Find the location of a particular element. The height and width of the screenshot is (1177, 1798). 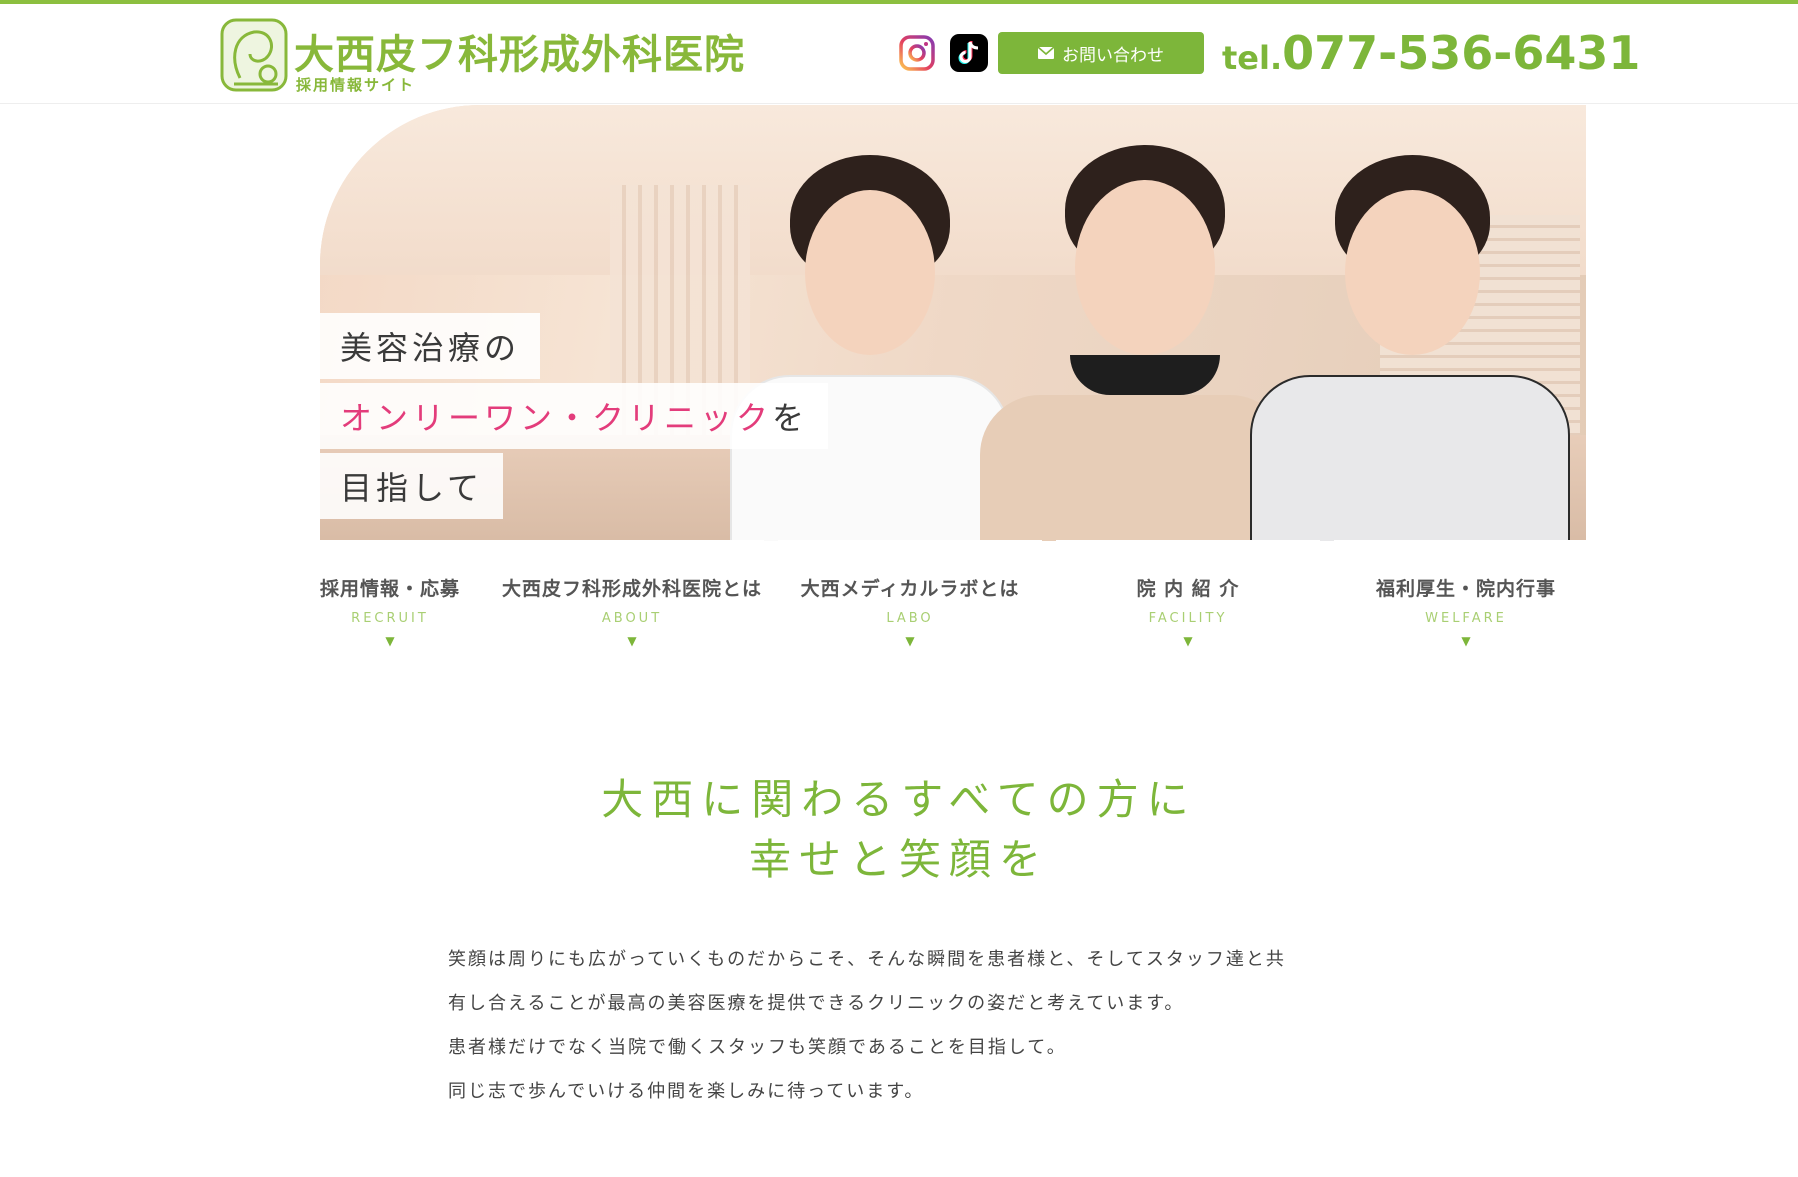

lead-line-1: 大西に関わるすべての方に is located at coordinates (899, 799).